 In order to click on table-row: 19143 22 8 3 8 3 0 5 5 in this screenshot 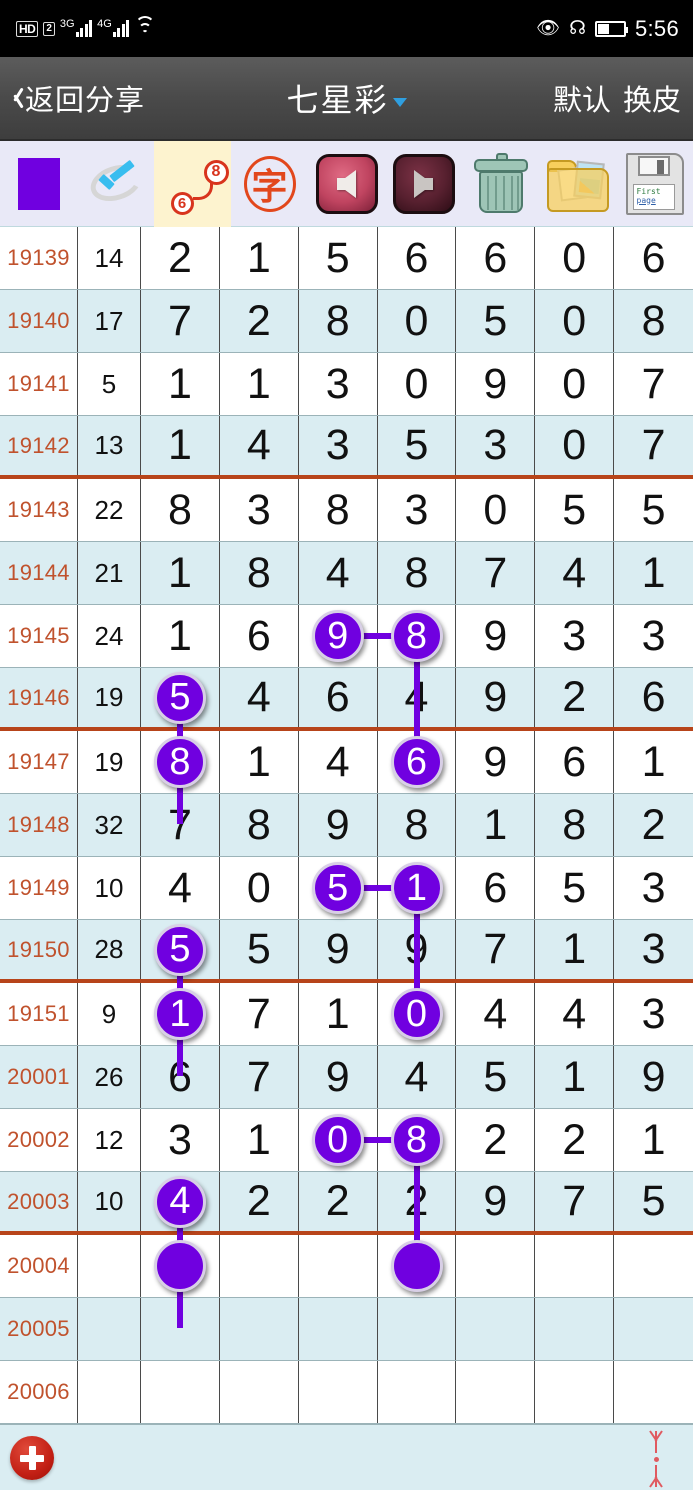, I will do `click(346, 510)`.